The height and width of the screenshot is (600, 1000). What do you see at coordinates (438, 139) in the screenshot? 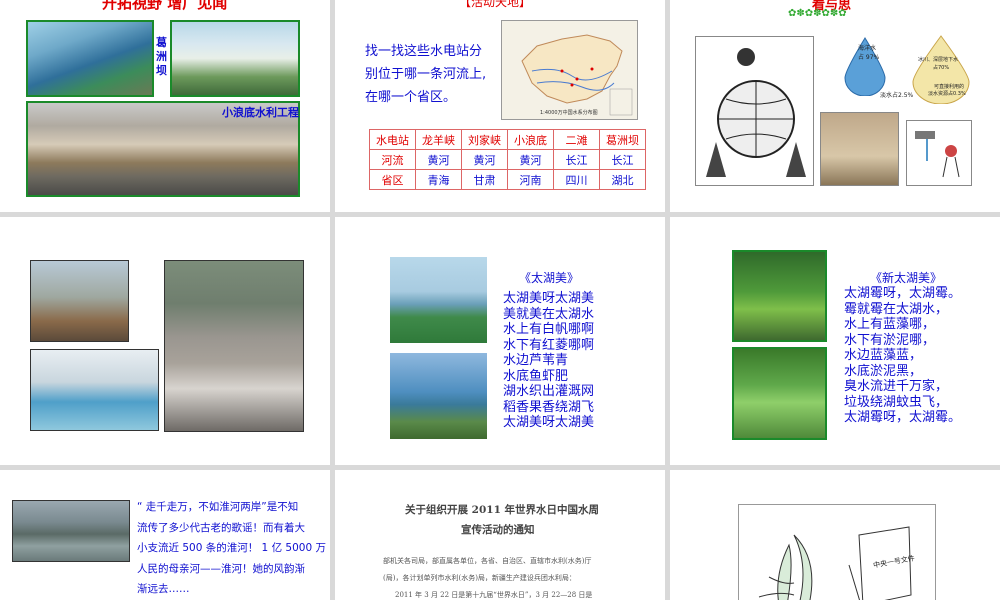
I see `table-cell: 龙羊峡` at bounding box center [438, 139].